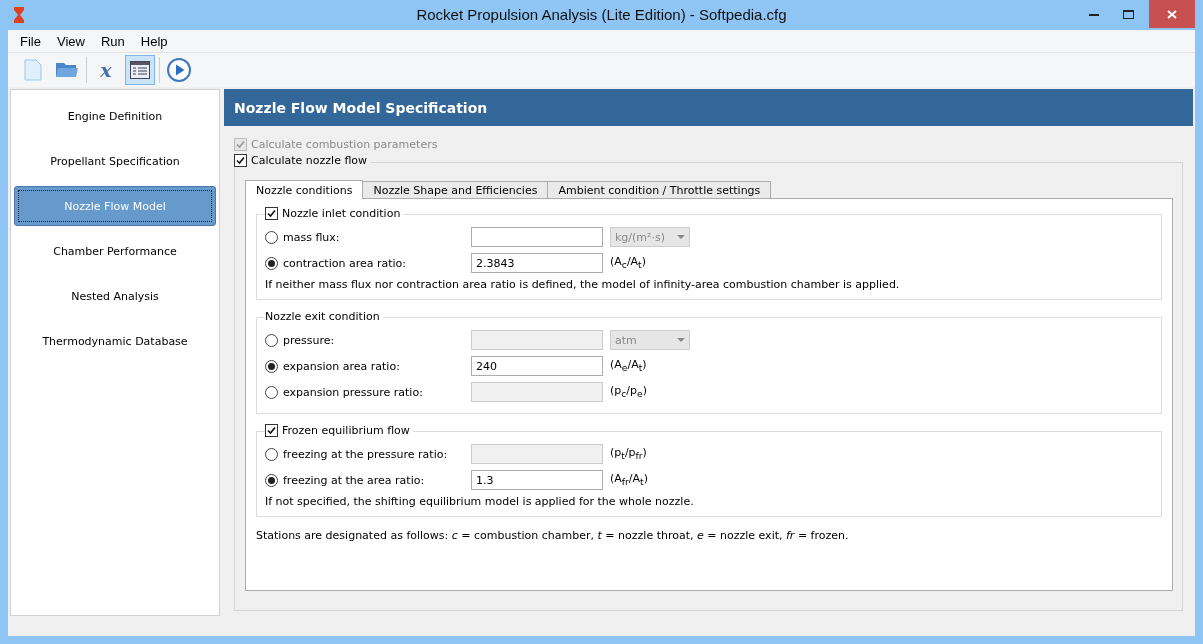  What do you see at coordinates (112, 41) in the screenshot?
I see `menu-item: Run` at bounding box center [112, 41].